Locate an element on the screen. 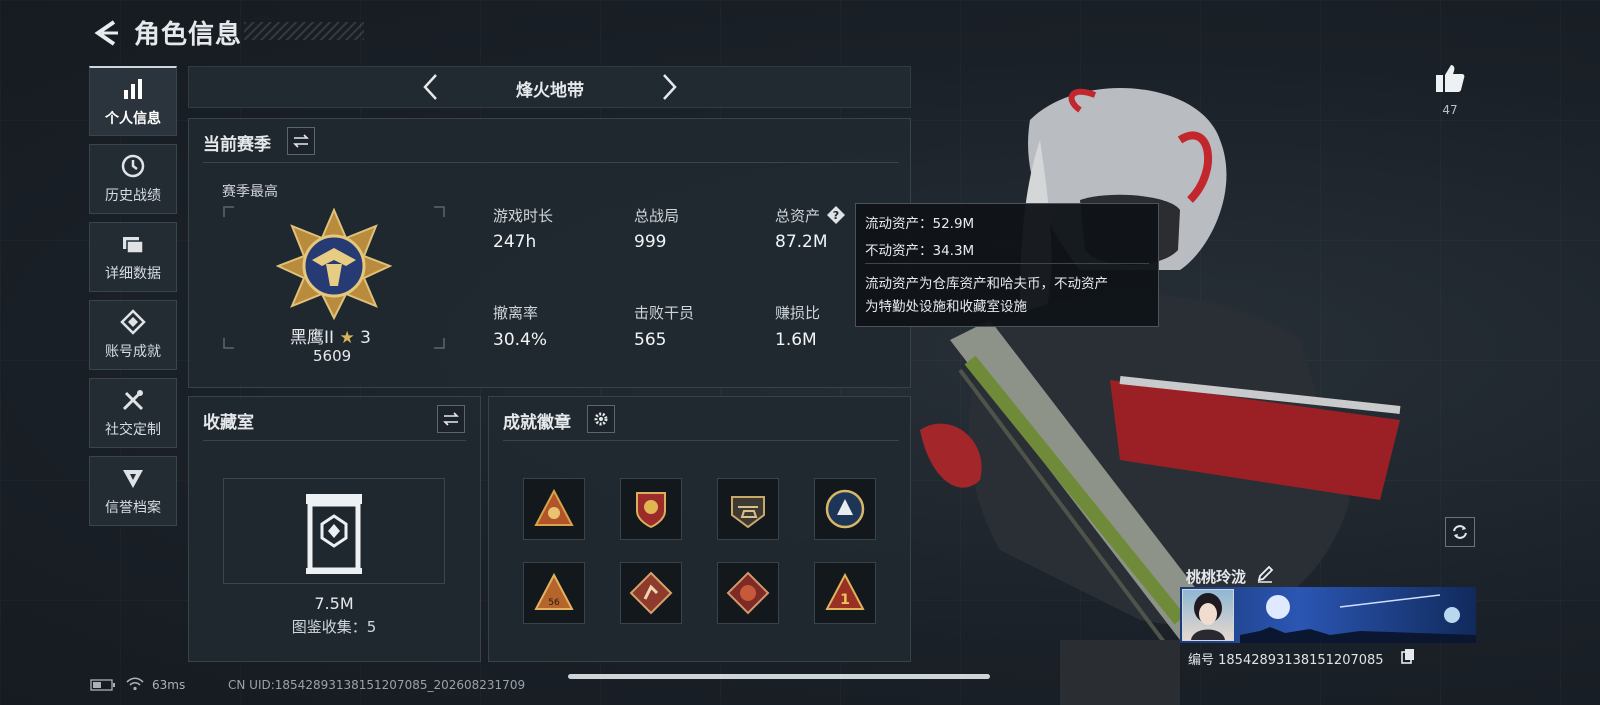 Image resolution: width=1600 pixels, height=705 pixels. folder-icon is located at coordinates (133, 245).